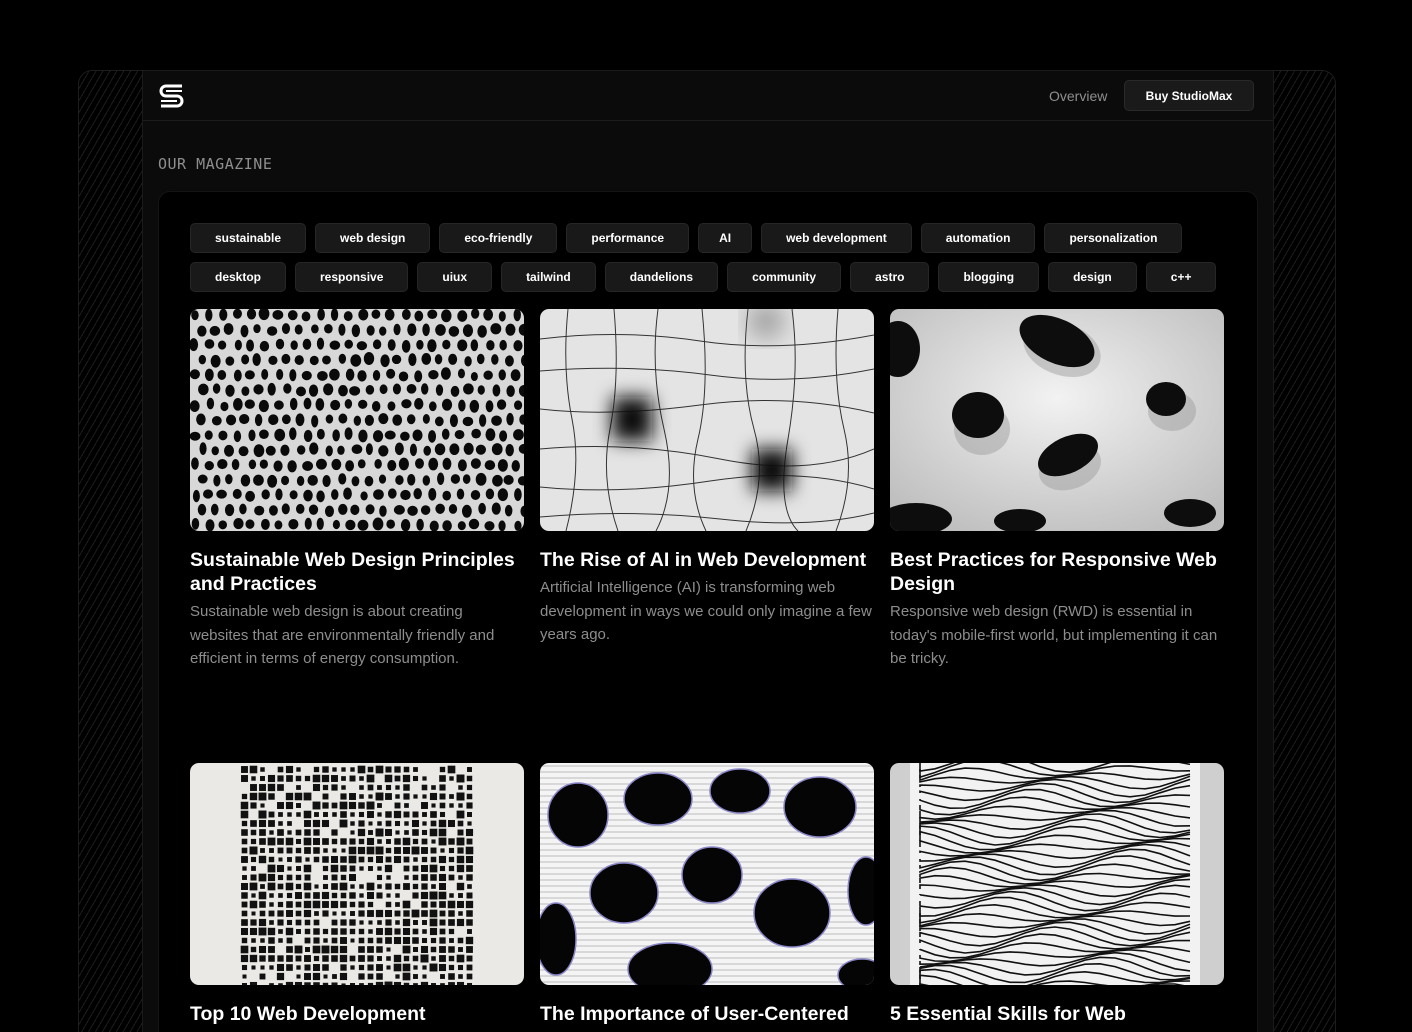 This screenshot has width=1412, height=1032. Describe the element at coordinates (627, 238) in the screenshot. I see `tag-performance: performance` at that location.